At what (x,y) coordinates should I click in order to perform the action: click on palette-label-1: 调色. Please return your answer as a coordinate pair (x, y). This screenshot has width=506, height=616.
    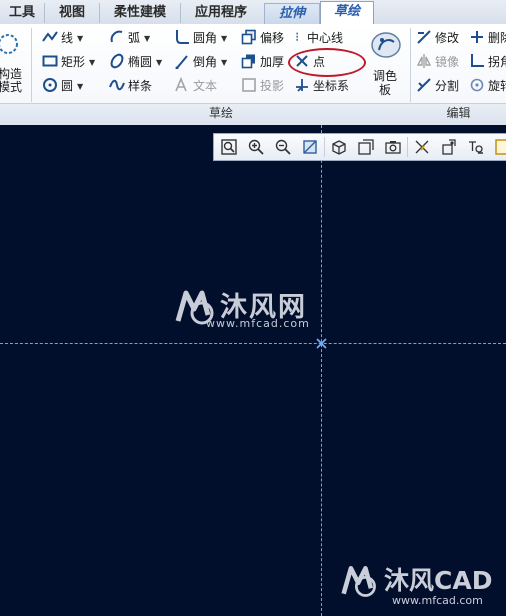
    Looking at the image, I should click on (385, 76).